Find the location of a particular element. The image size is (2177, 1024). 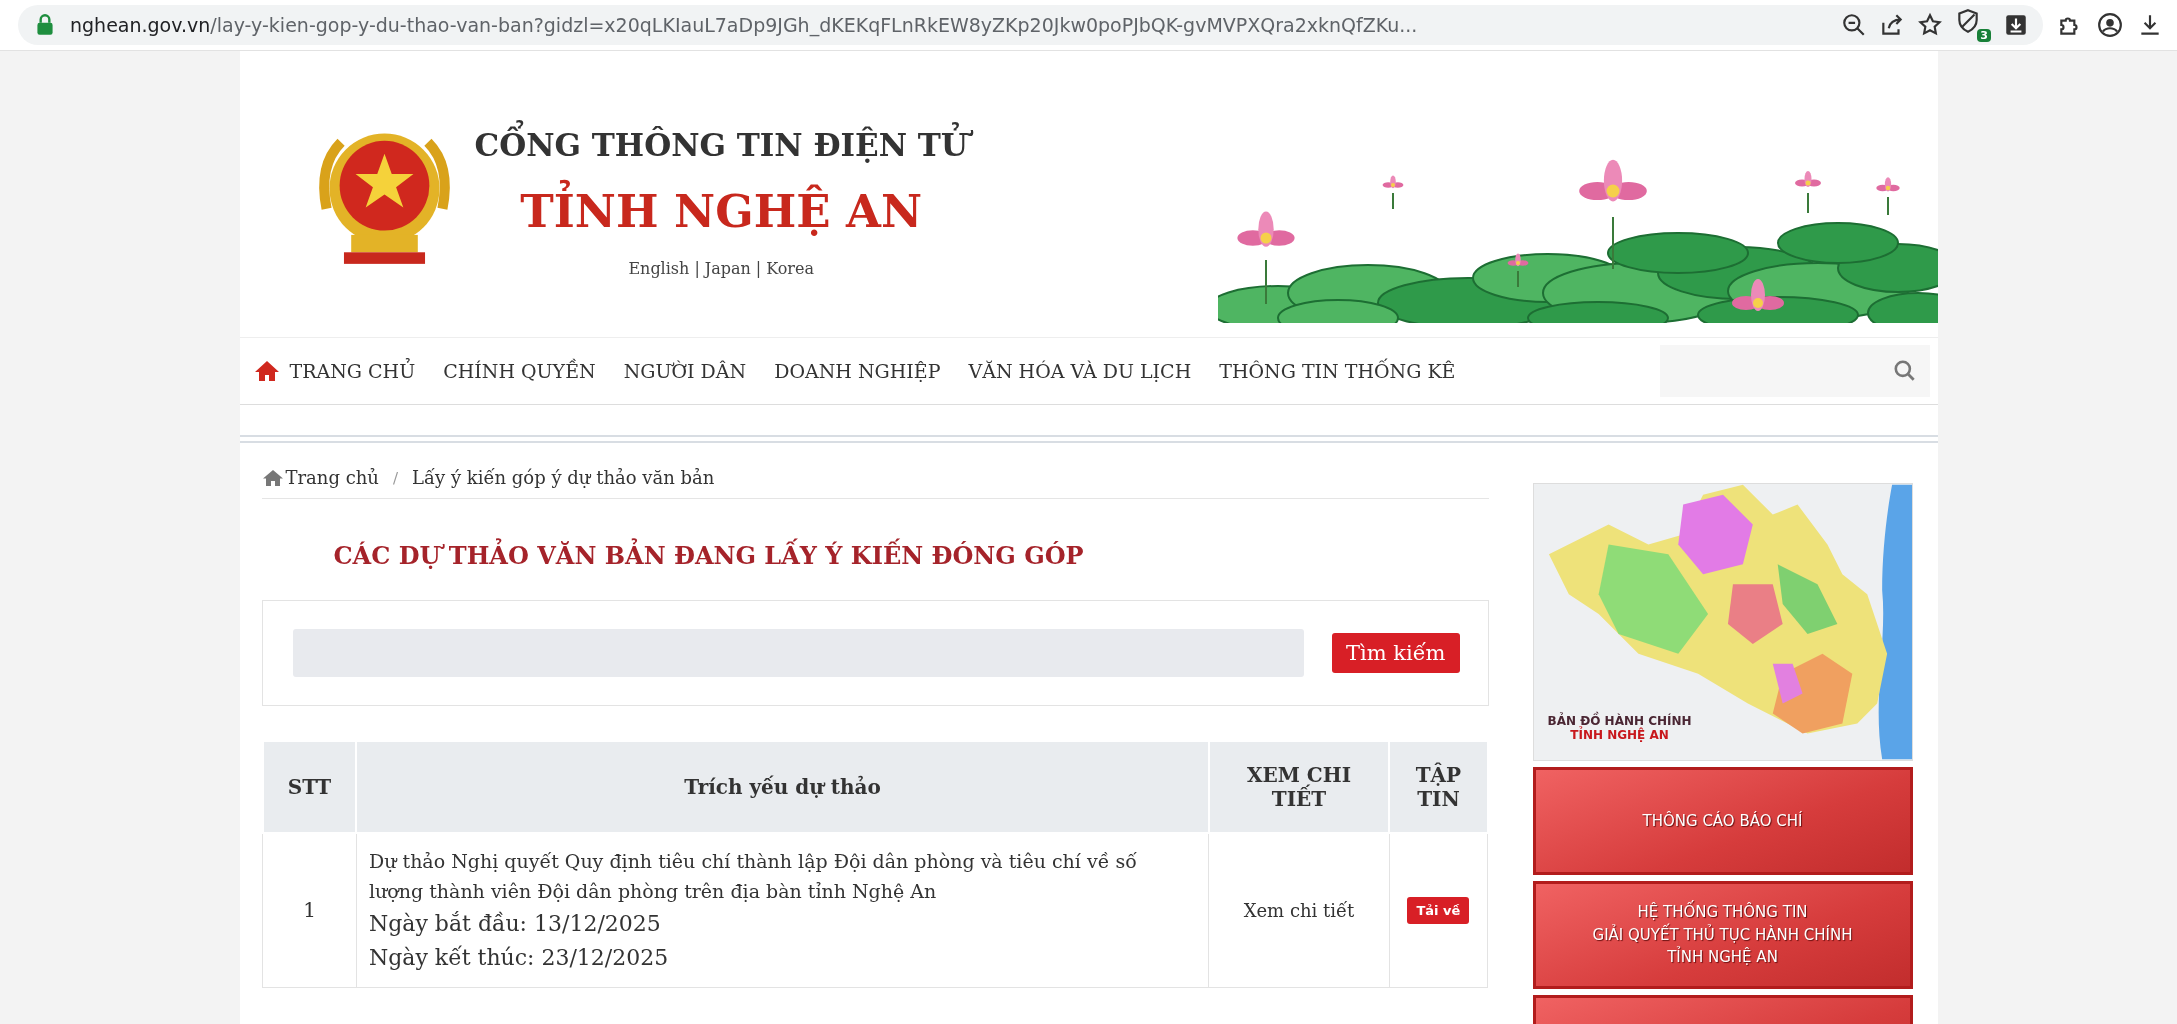

column-header: XEM CHI TIẾT is located at coordinates (1299, 787).